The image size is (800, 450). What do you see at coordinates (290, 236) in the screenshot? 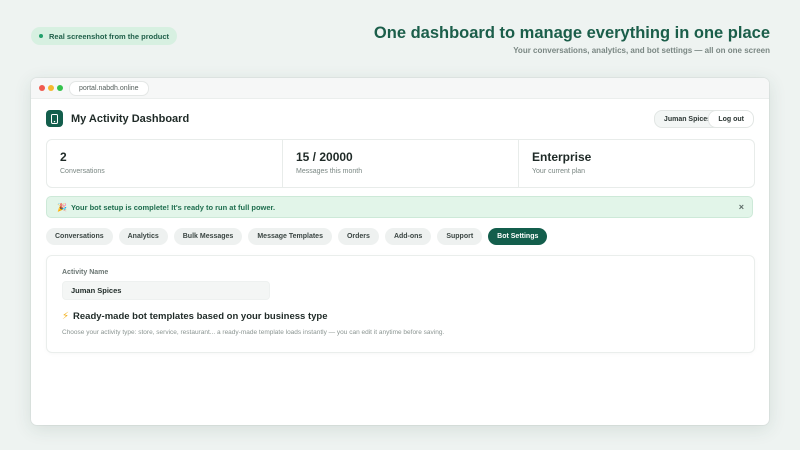
I see `tab-message-templates: Message Templates` at bounding box center [290, 236].